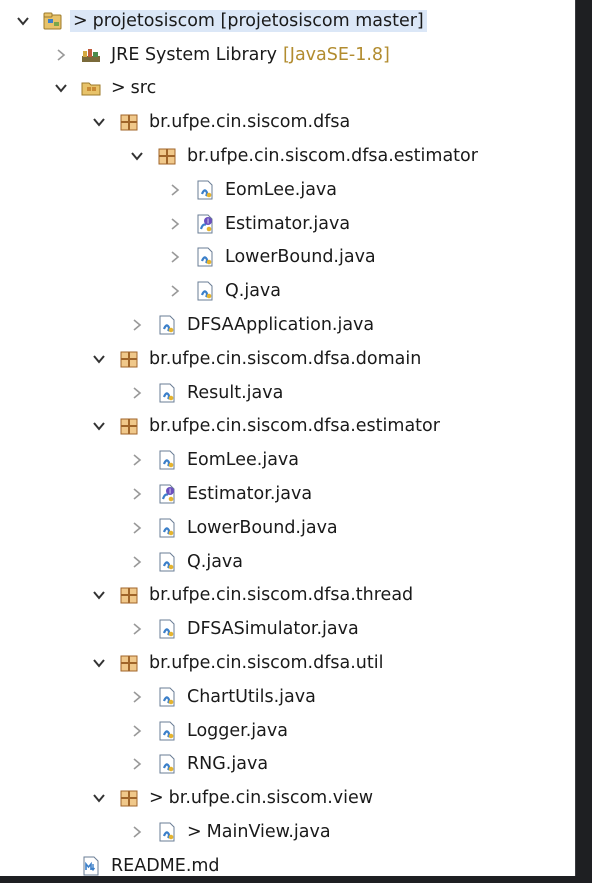 The height and width of the screenshot is (883, 592). What do you see at coordinates (251, 697) in the screenshot?
I see `tree-item-label-wrap: ChartUtils.java` at bounding box center [251, 697].